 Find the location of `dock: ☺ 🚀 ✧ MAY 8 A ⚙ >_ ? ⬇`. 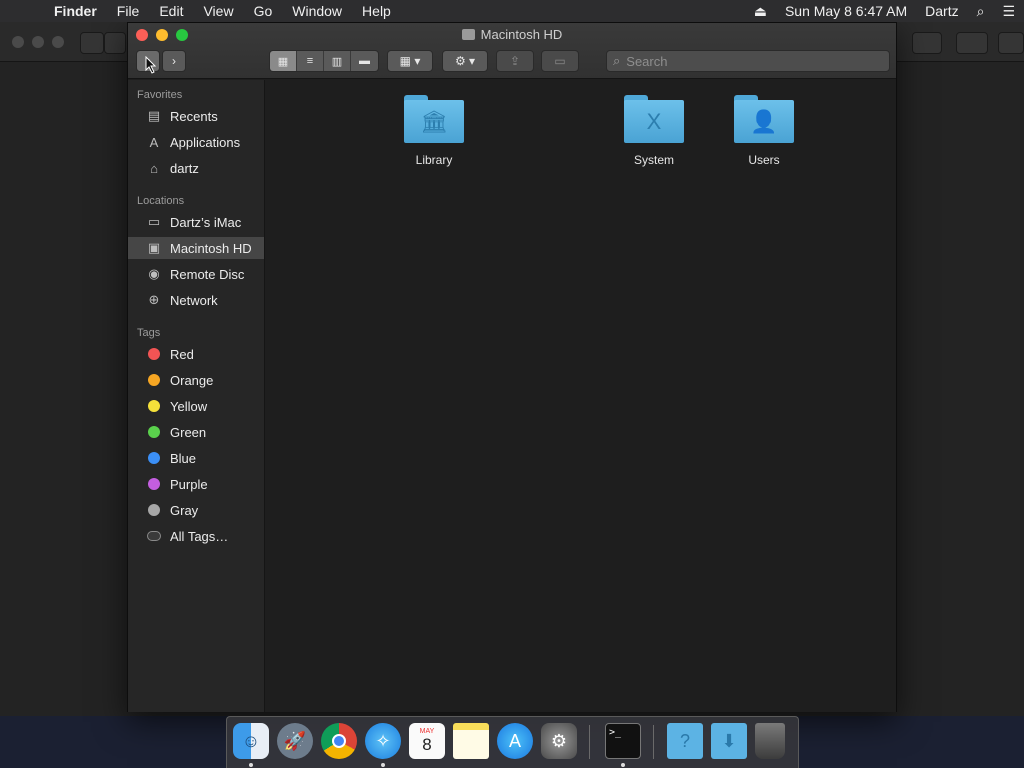

dock: ☺ 🚀 ✧ MAY 8 A ⚙ >_ ? ⬇ is located at coordinates (512, 742).